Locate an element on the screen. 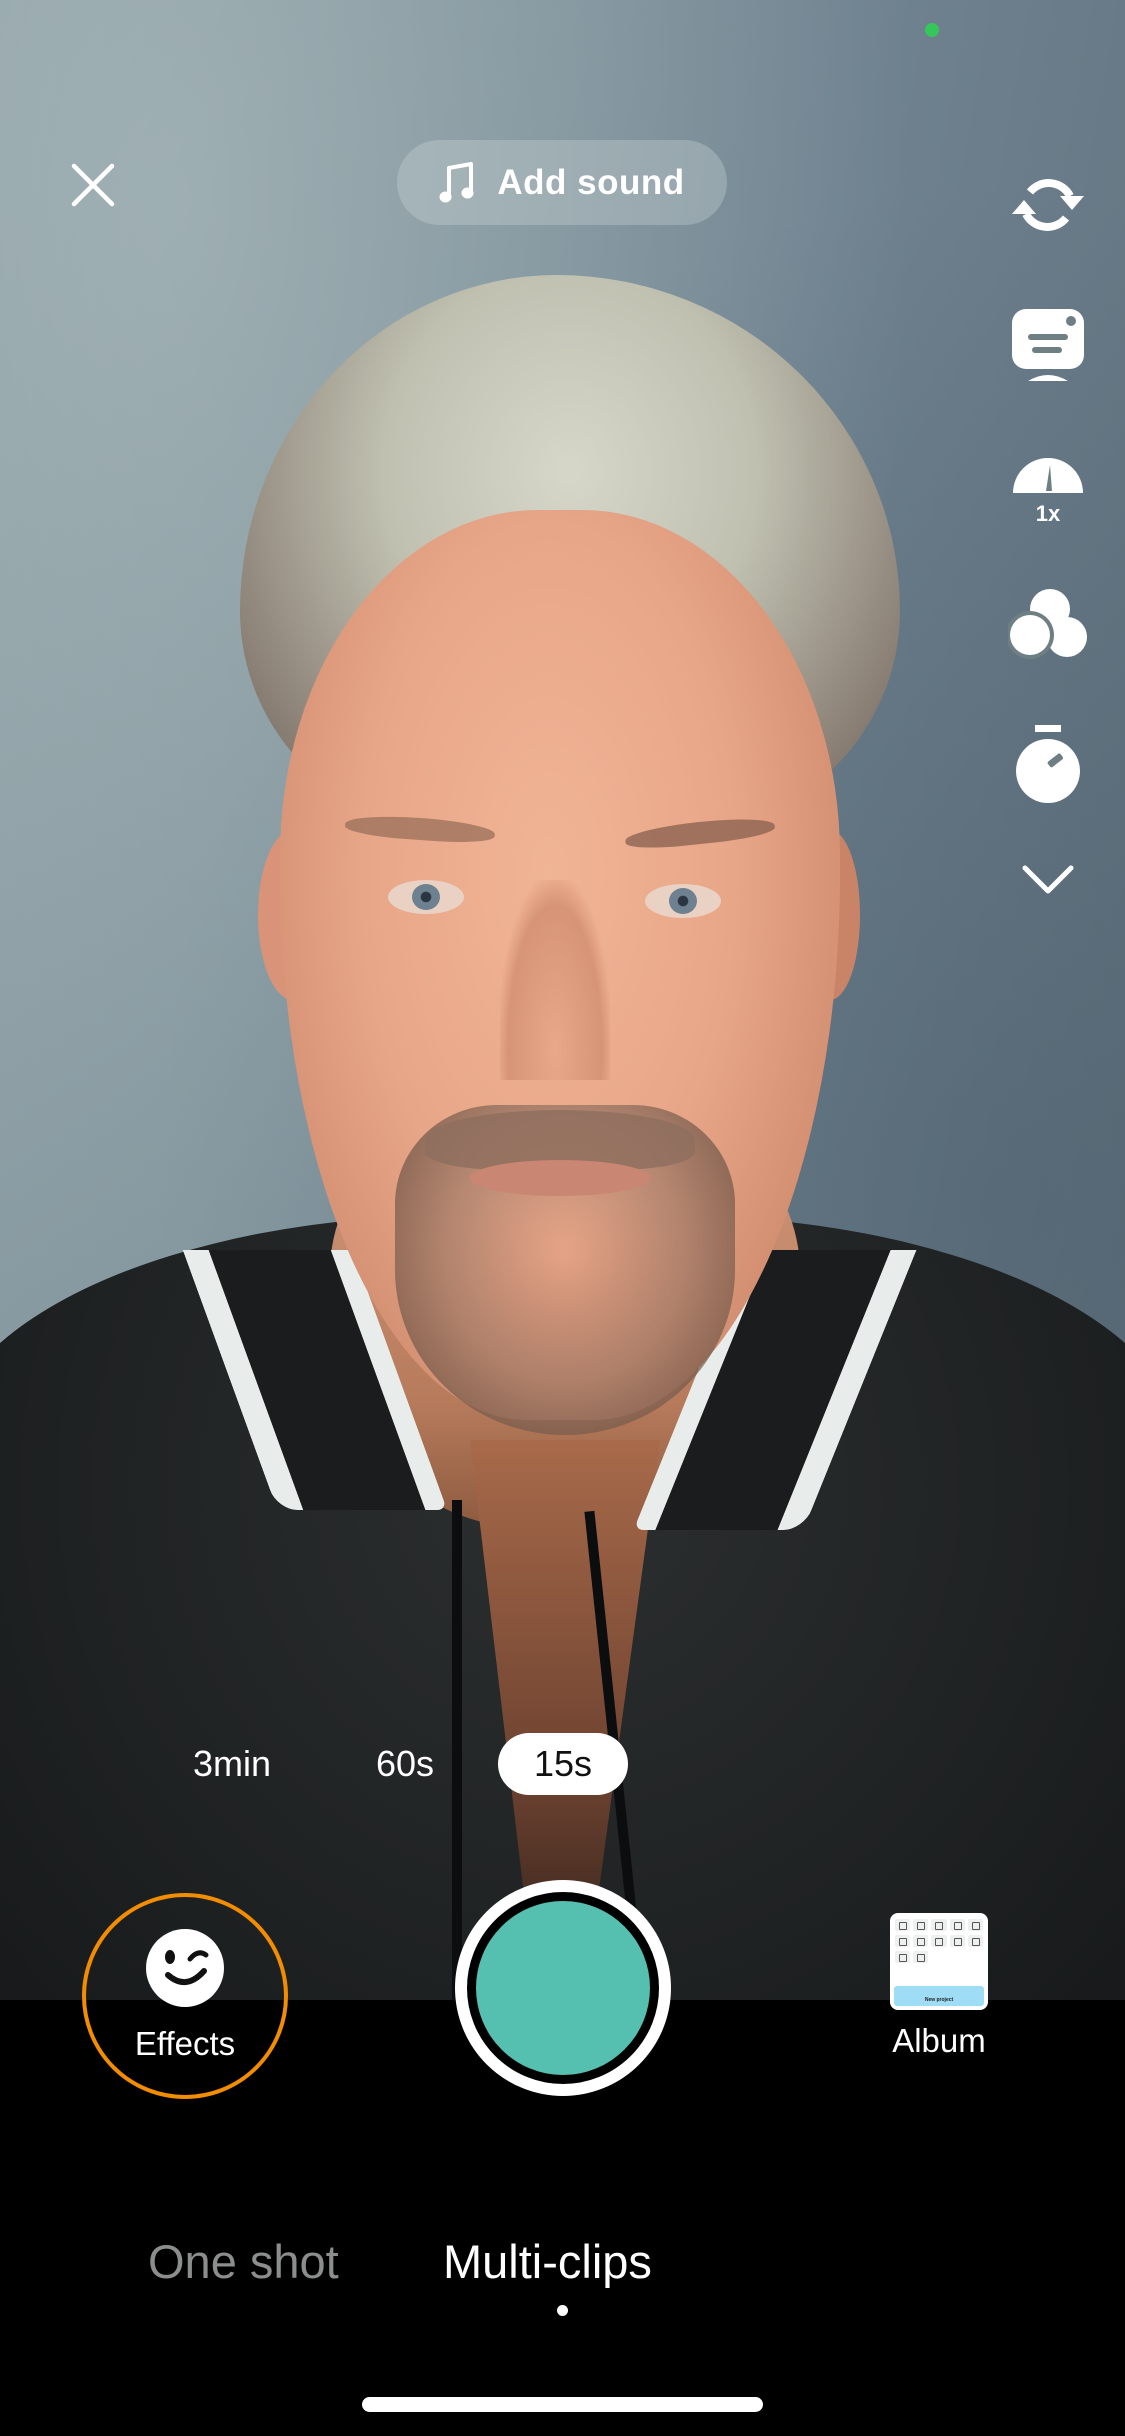  captions-monitor-icon is located at coordinates (1047, 345).